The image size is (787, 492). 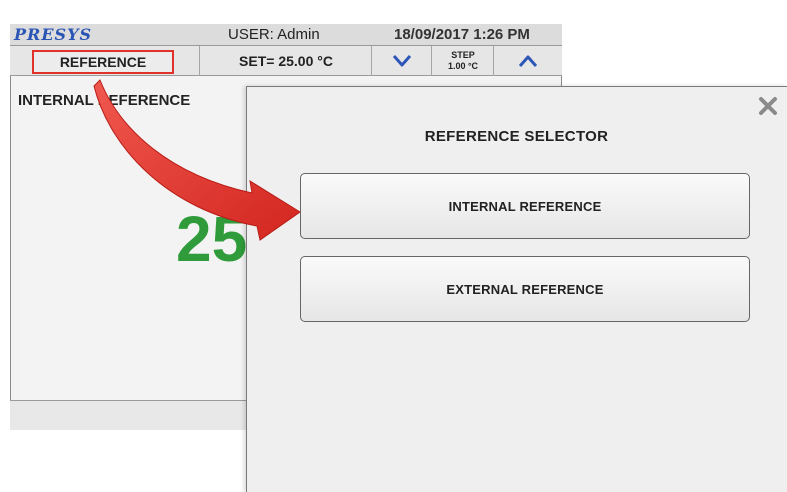 I want to click on datetime-label: 18/09/2017 1:26 PM, so click(x=462, y=34).